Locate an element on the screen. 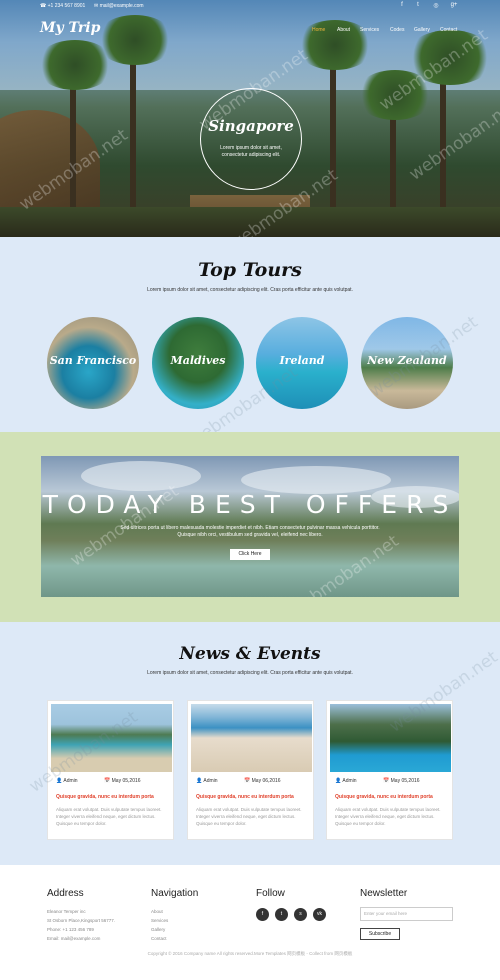 The height and width of the screenshot is (980, 500). news-date: 📅 May 06,2016 is located at coordinates (262, 781).